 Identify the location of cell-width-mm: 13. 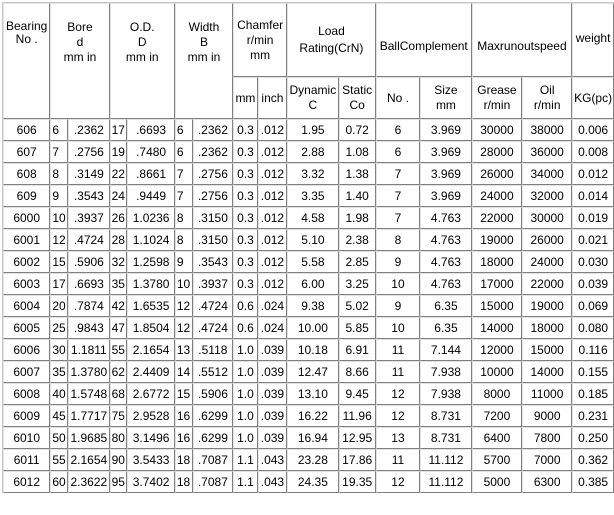
(183, 350).